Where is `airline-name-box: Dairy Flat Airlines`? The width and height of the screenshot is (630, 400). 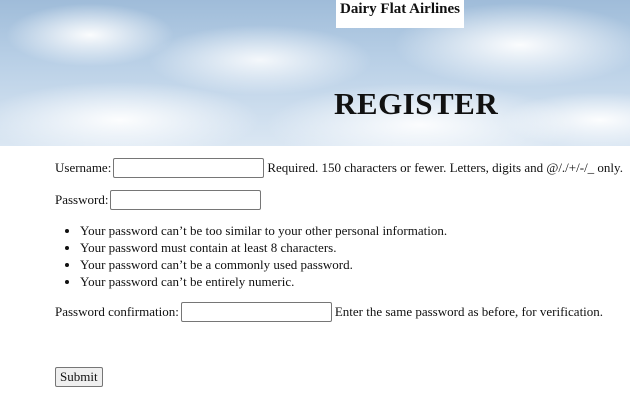 airline-name-box: Dairy Flat Airlines is located at coordinates (400, 14).